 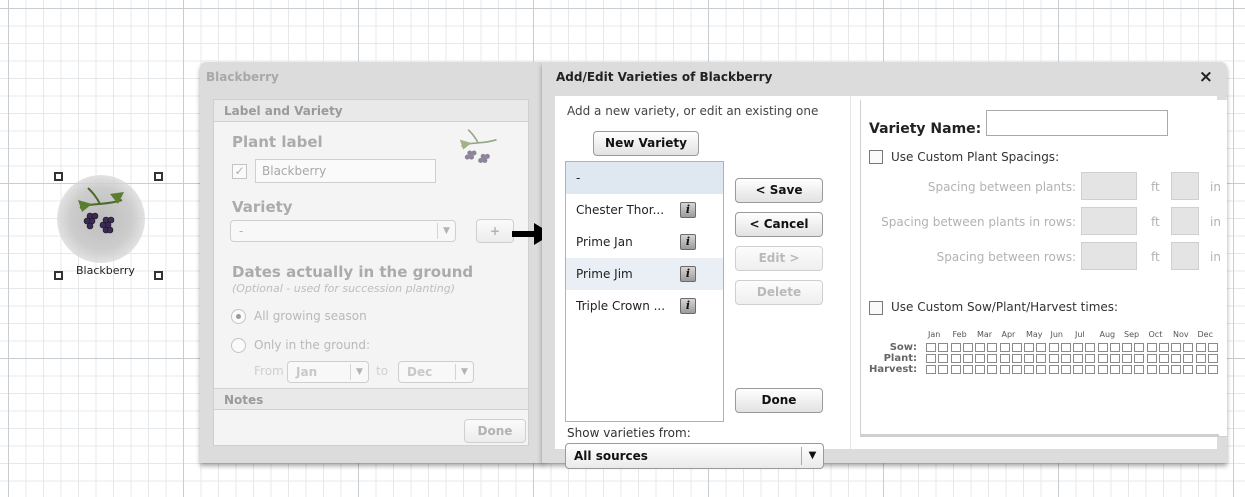 I want to click on from-month-select: Jan ▼, so click(x=328, y=372).